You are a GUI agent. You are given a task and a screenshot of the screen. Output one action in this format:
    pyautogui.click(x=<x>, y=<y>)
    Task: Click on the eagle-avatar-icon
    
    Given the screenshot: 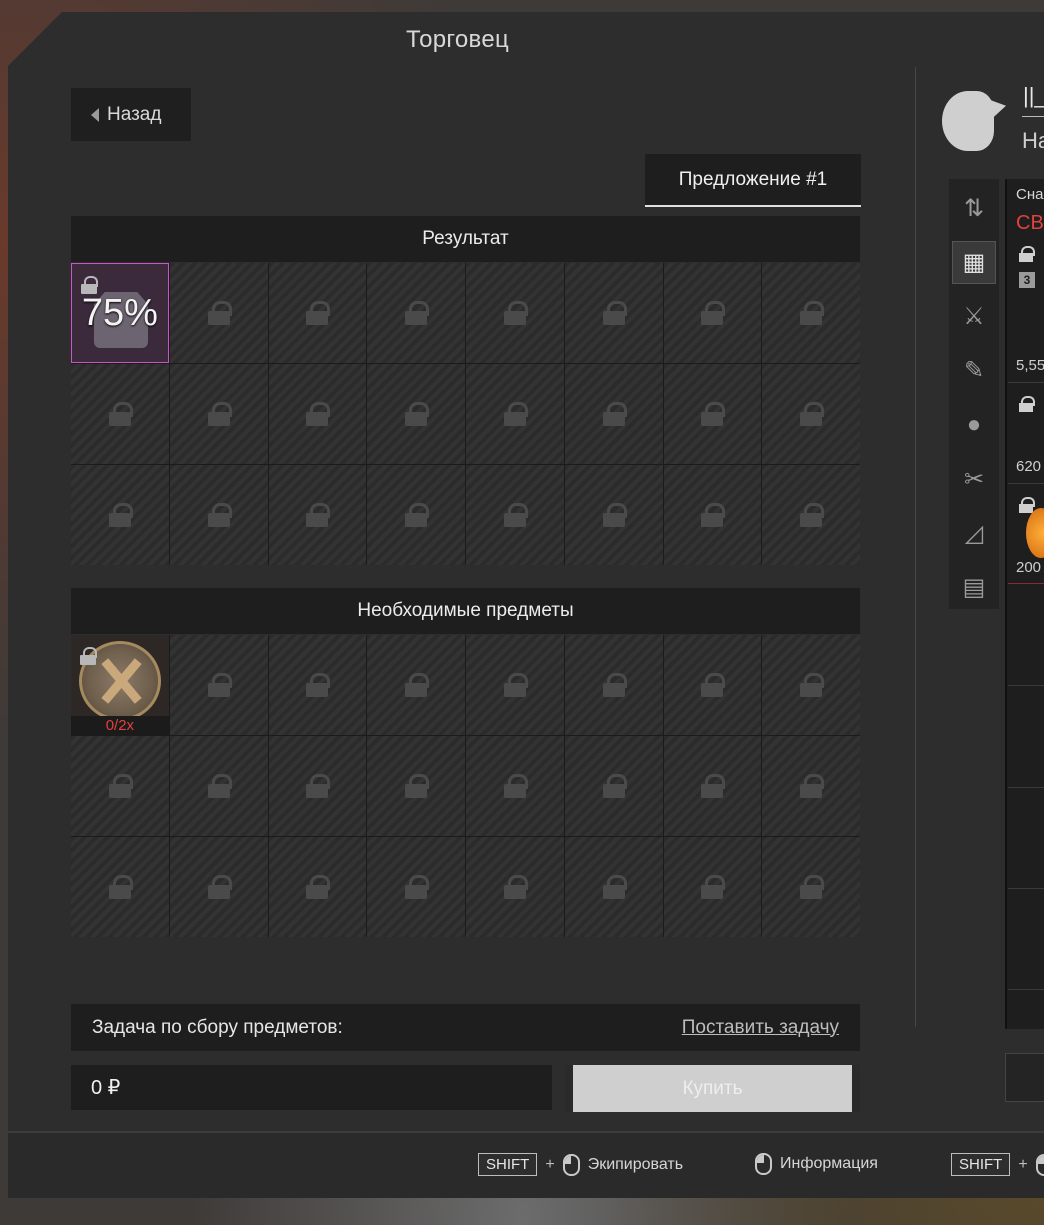 What is the action you would take?
    pyautogui.click(x=976, y=117)
    